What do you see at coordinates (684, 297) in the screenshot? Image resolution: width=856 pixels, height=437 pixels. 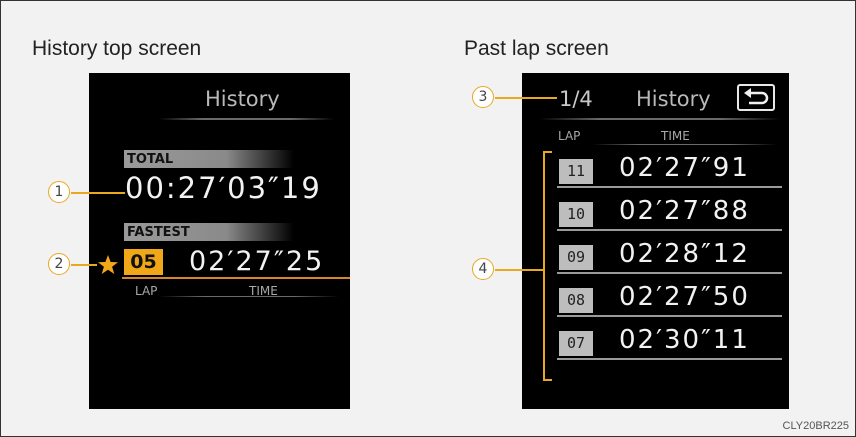 I see `lap-time: 02′27″50` at bounding box center [684, 297].